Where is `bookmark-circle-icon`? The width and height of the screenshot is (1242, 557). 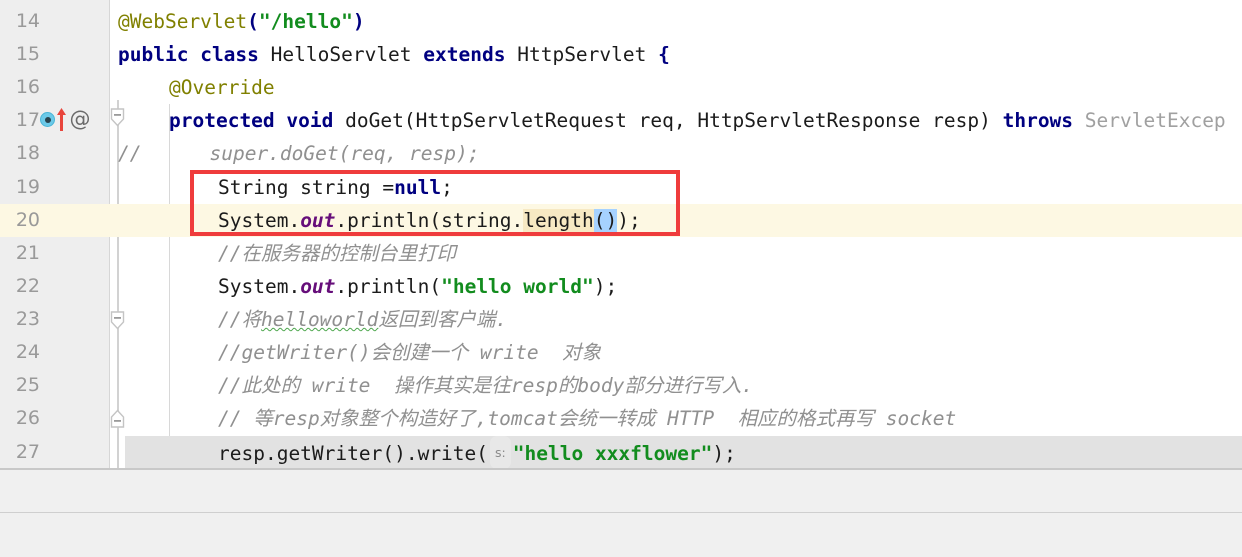 bookmark-circle-icon is located at coordinates (47, 119).